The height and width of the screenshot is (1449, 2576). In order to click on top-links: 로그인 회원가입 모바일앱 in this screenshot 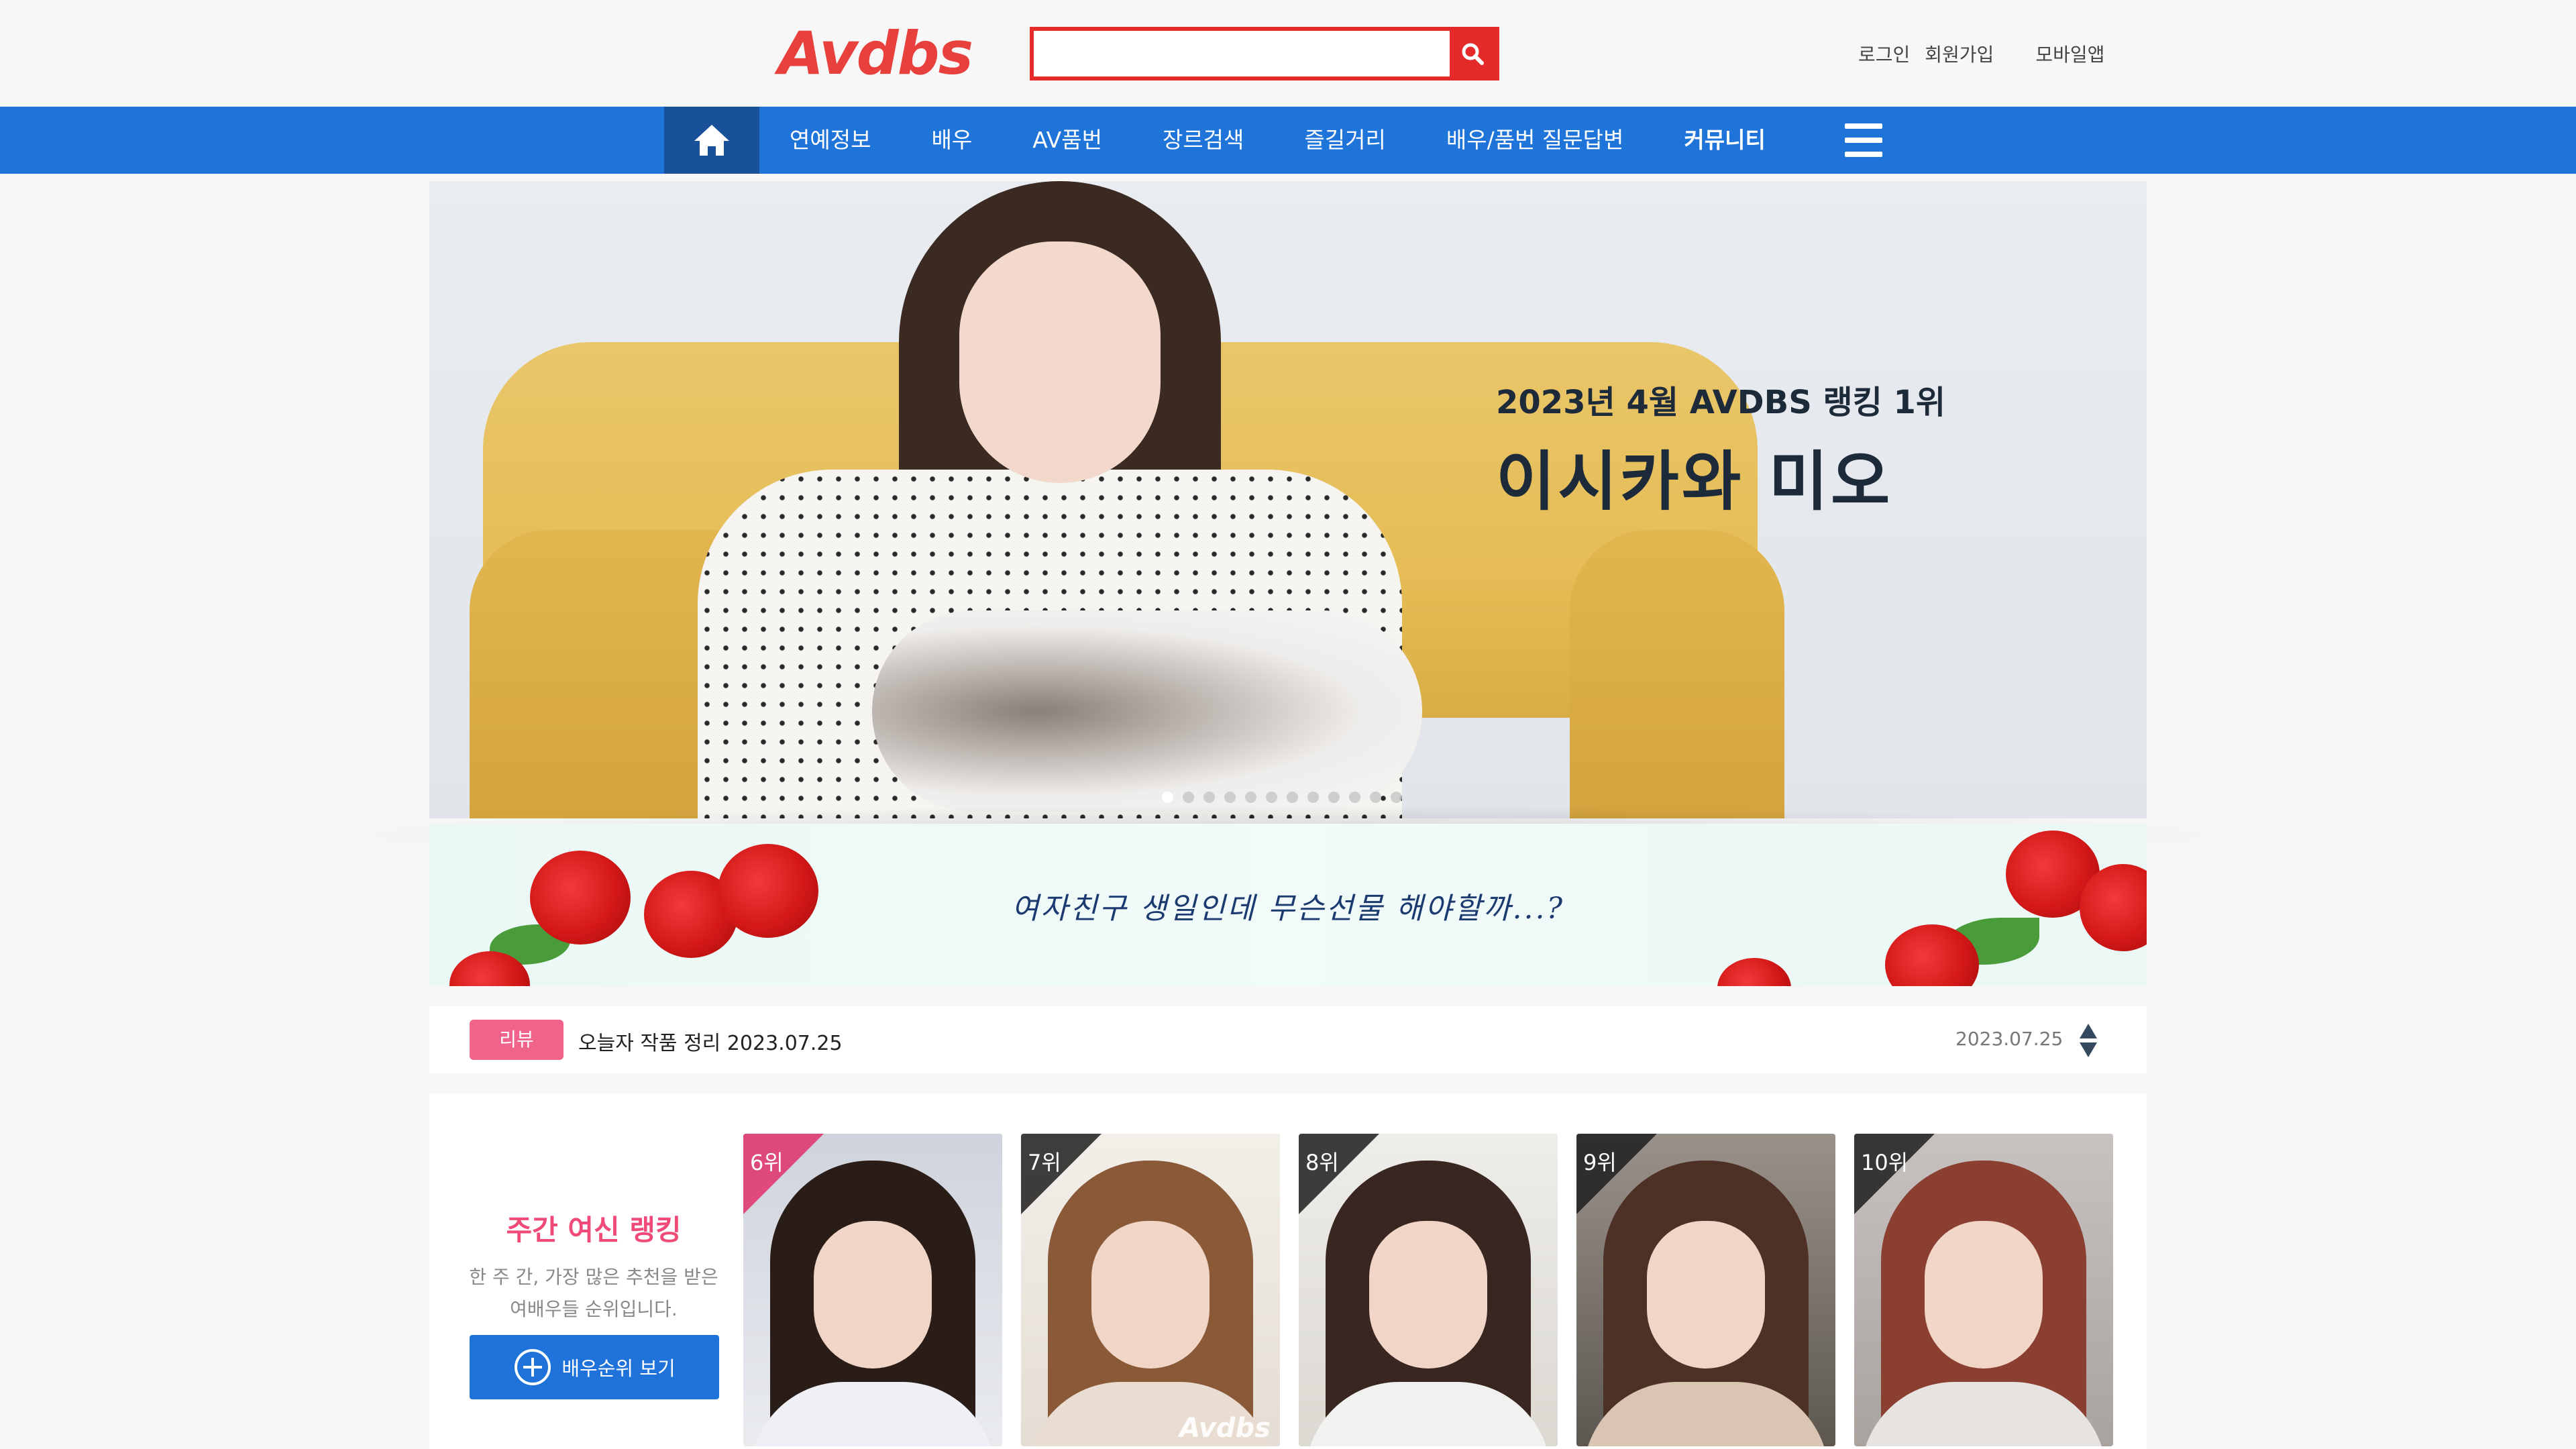, I will do `click(1981, 53)`.